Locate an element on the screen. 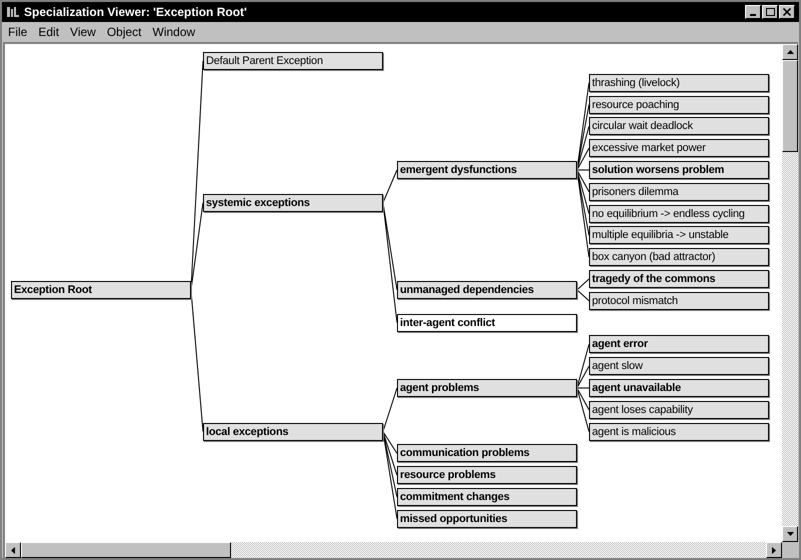 This screenshot has width=801, height=560. tree-node: agent problems is located at coordinates (487, 388).